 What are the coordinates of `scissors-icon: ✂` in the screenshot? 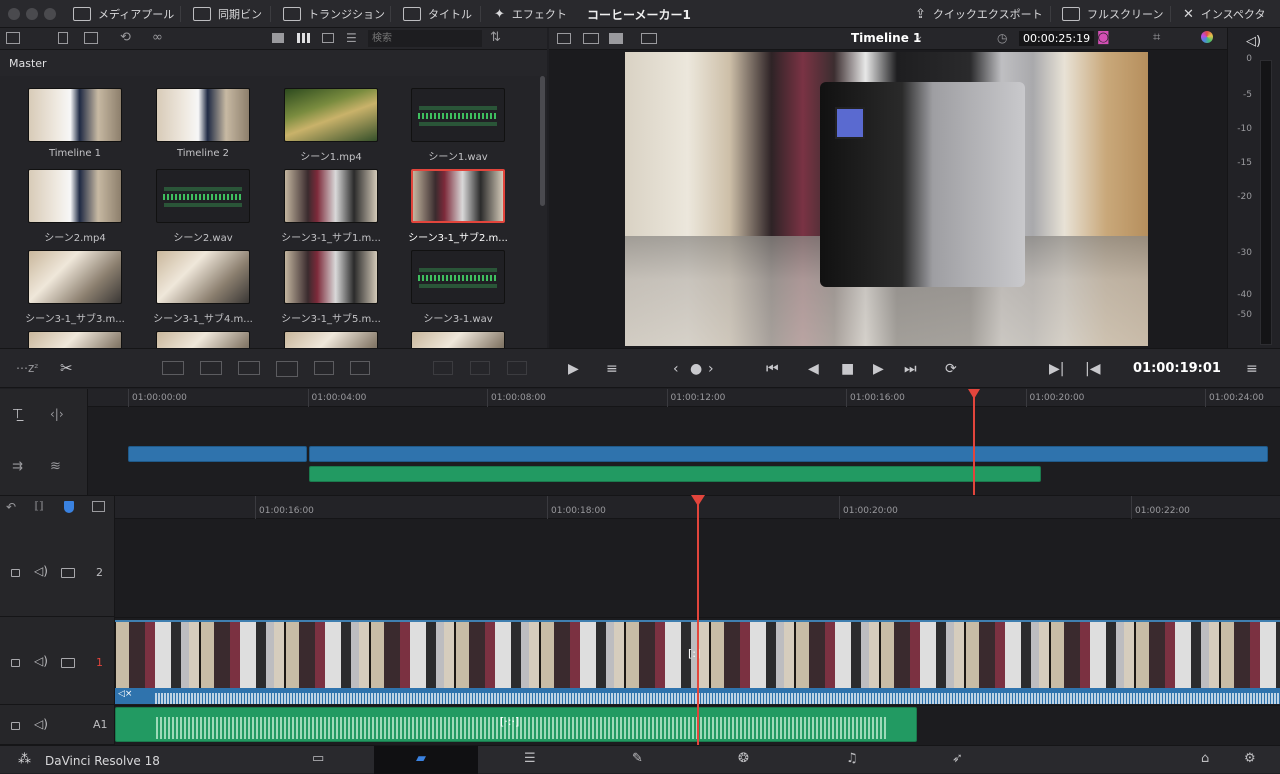 It's located at (66, 368).